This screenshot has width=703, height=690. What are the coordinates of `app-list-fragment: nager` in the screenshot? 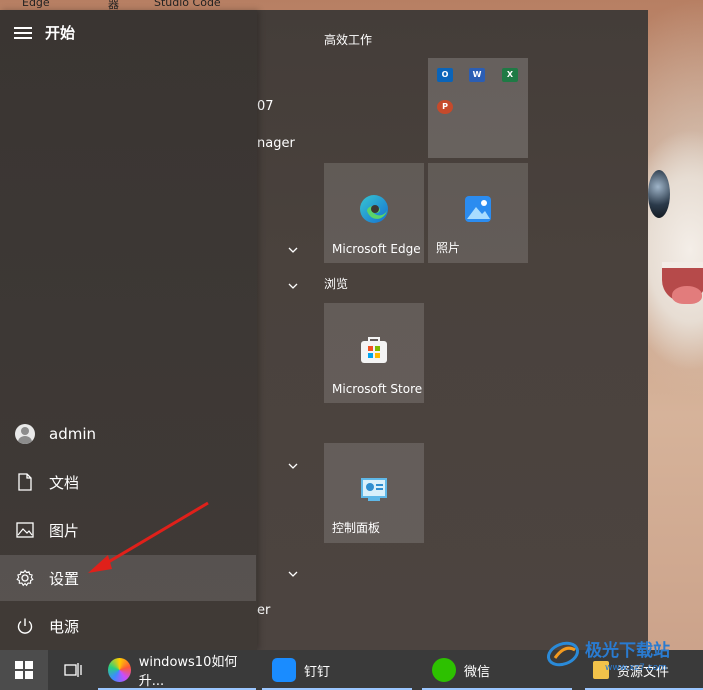 It's located at (276, 143).